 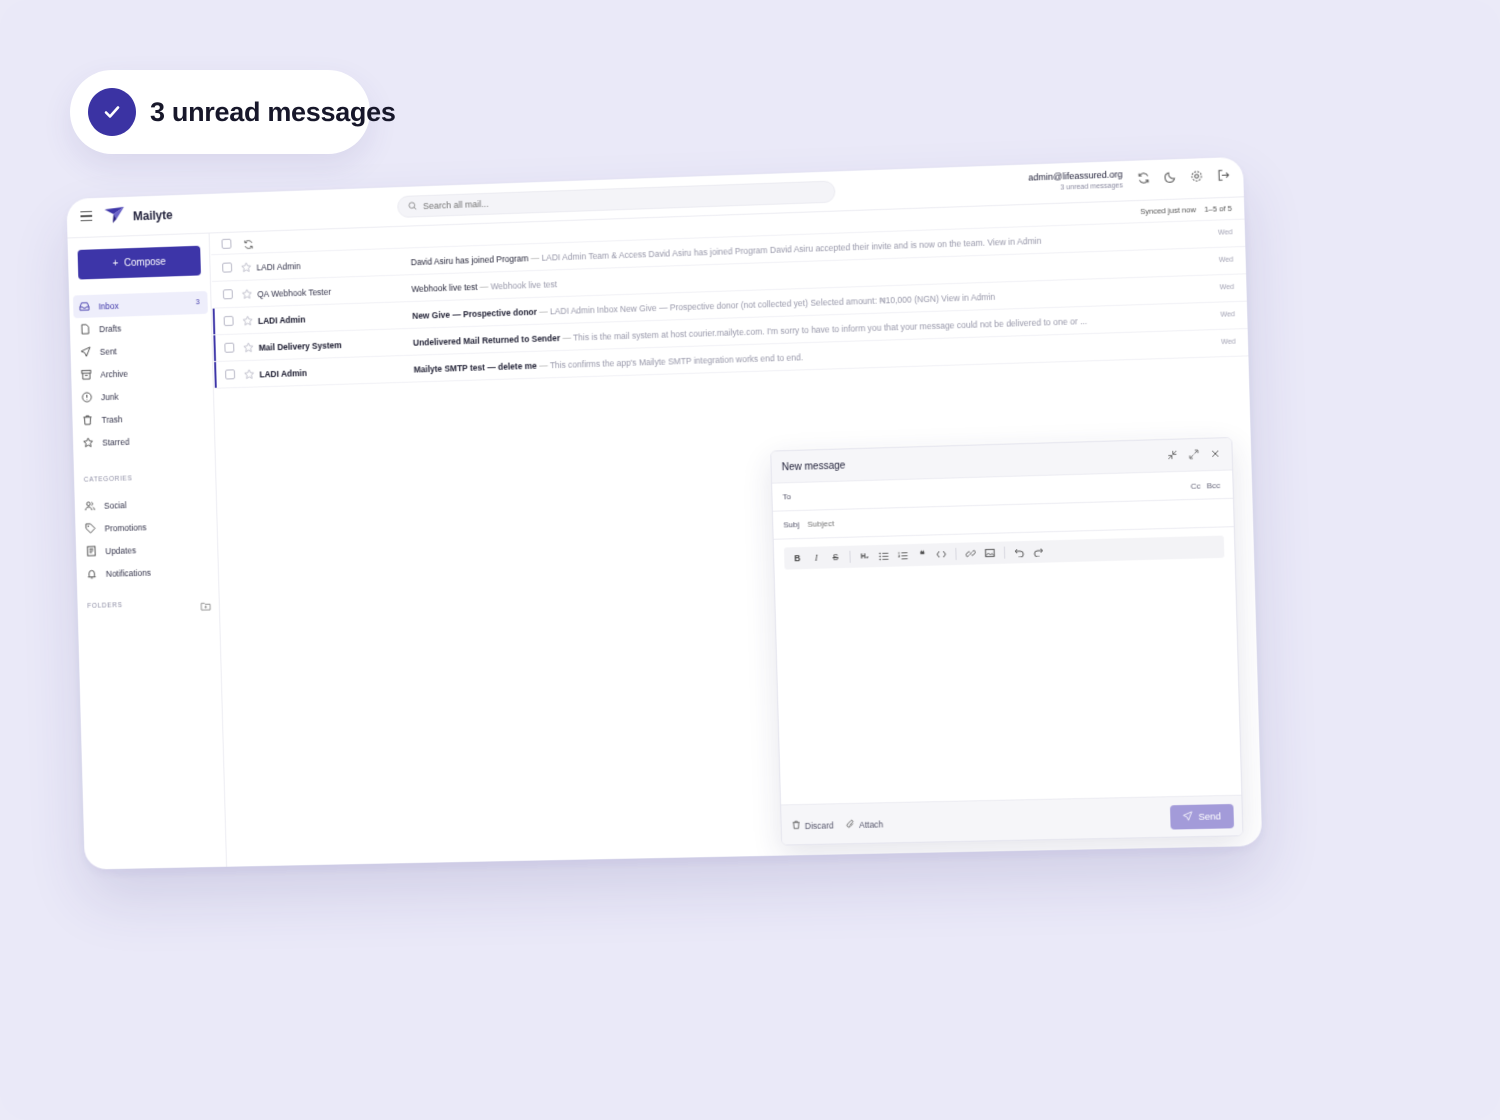 I want to click on search-icon, so click(x=412, y=206).